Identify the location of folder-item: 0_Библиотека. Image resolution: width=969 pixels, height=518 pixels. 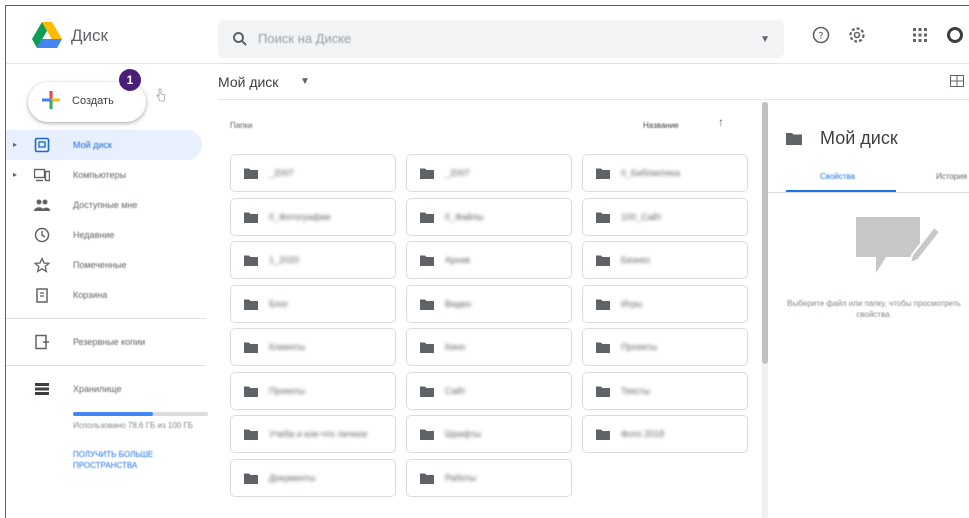
(665, 173).